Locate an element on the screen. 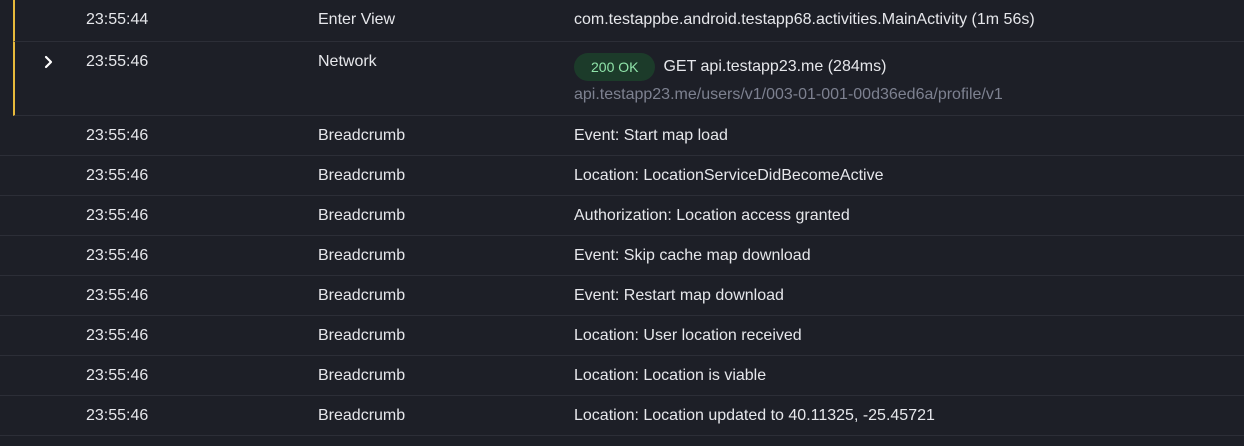 The width and height of the screenshot is (1244, 446). network-summary: 200 OK GET api.testapp23.me (284ms) is located at coordinates (730, 67).